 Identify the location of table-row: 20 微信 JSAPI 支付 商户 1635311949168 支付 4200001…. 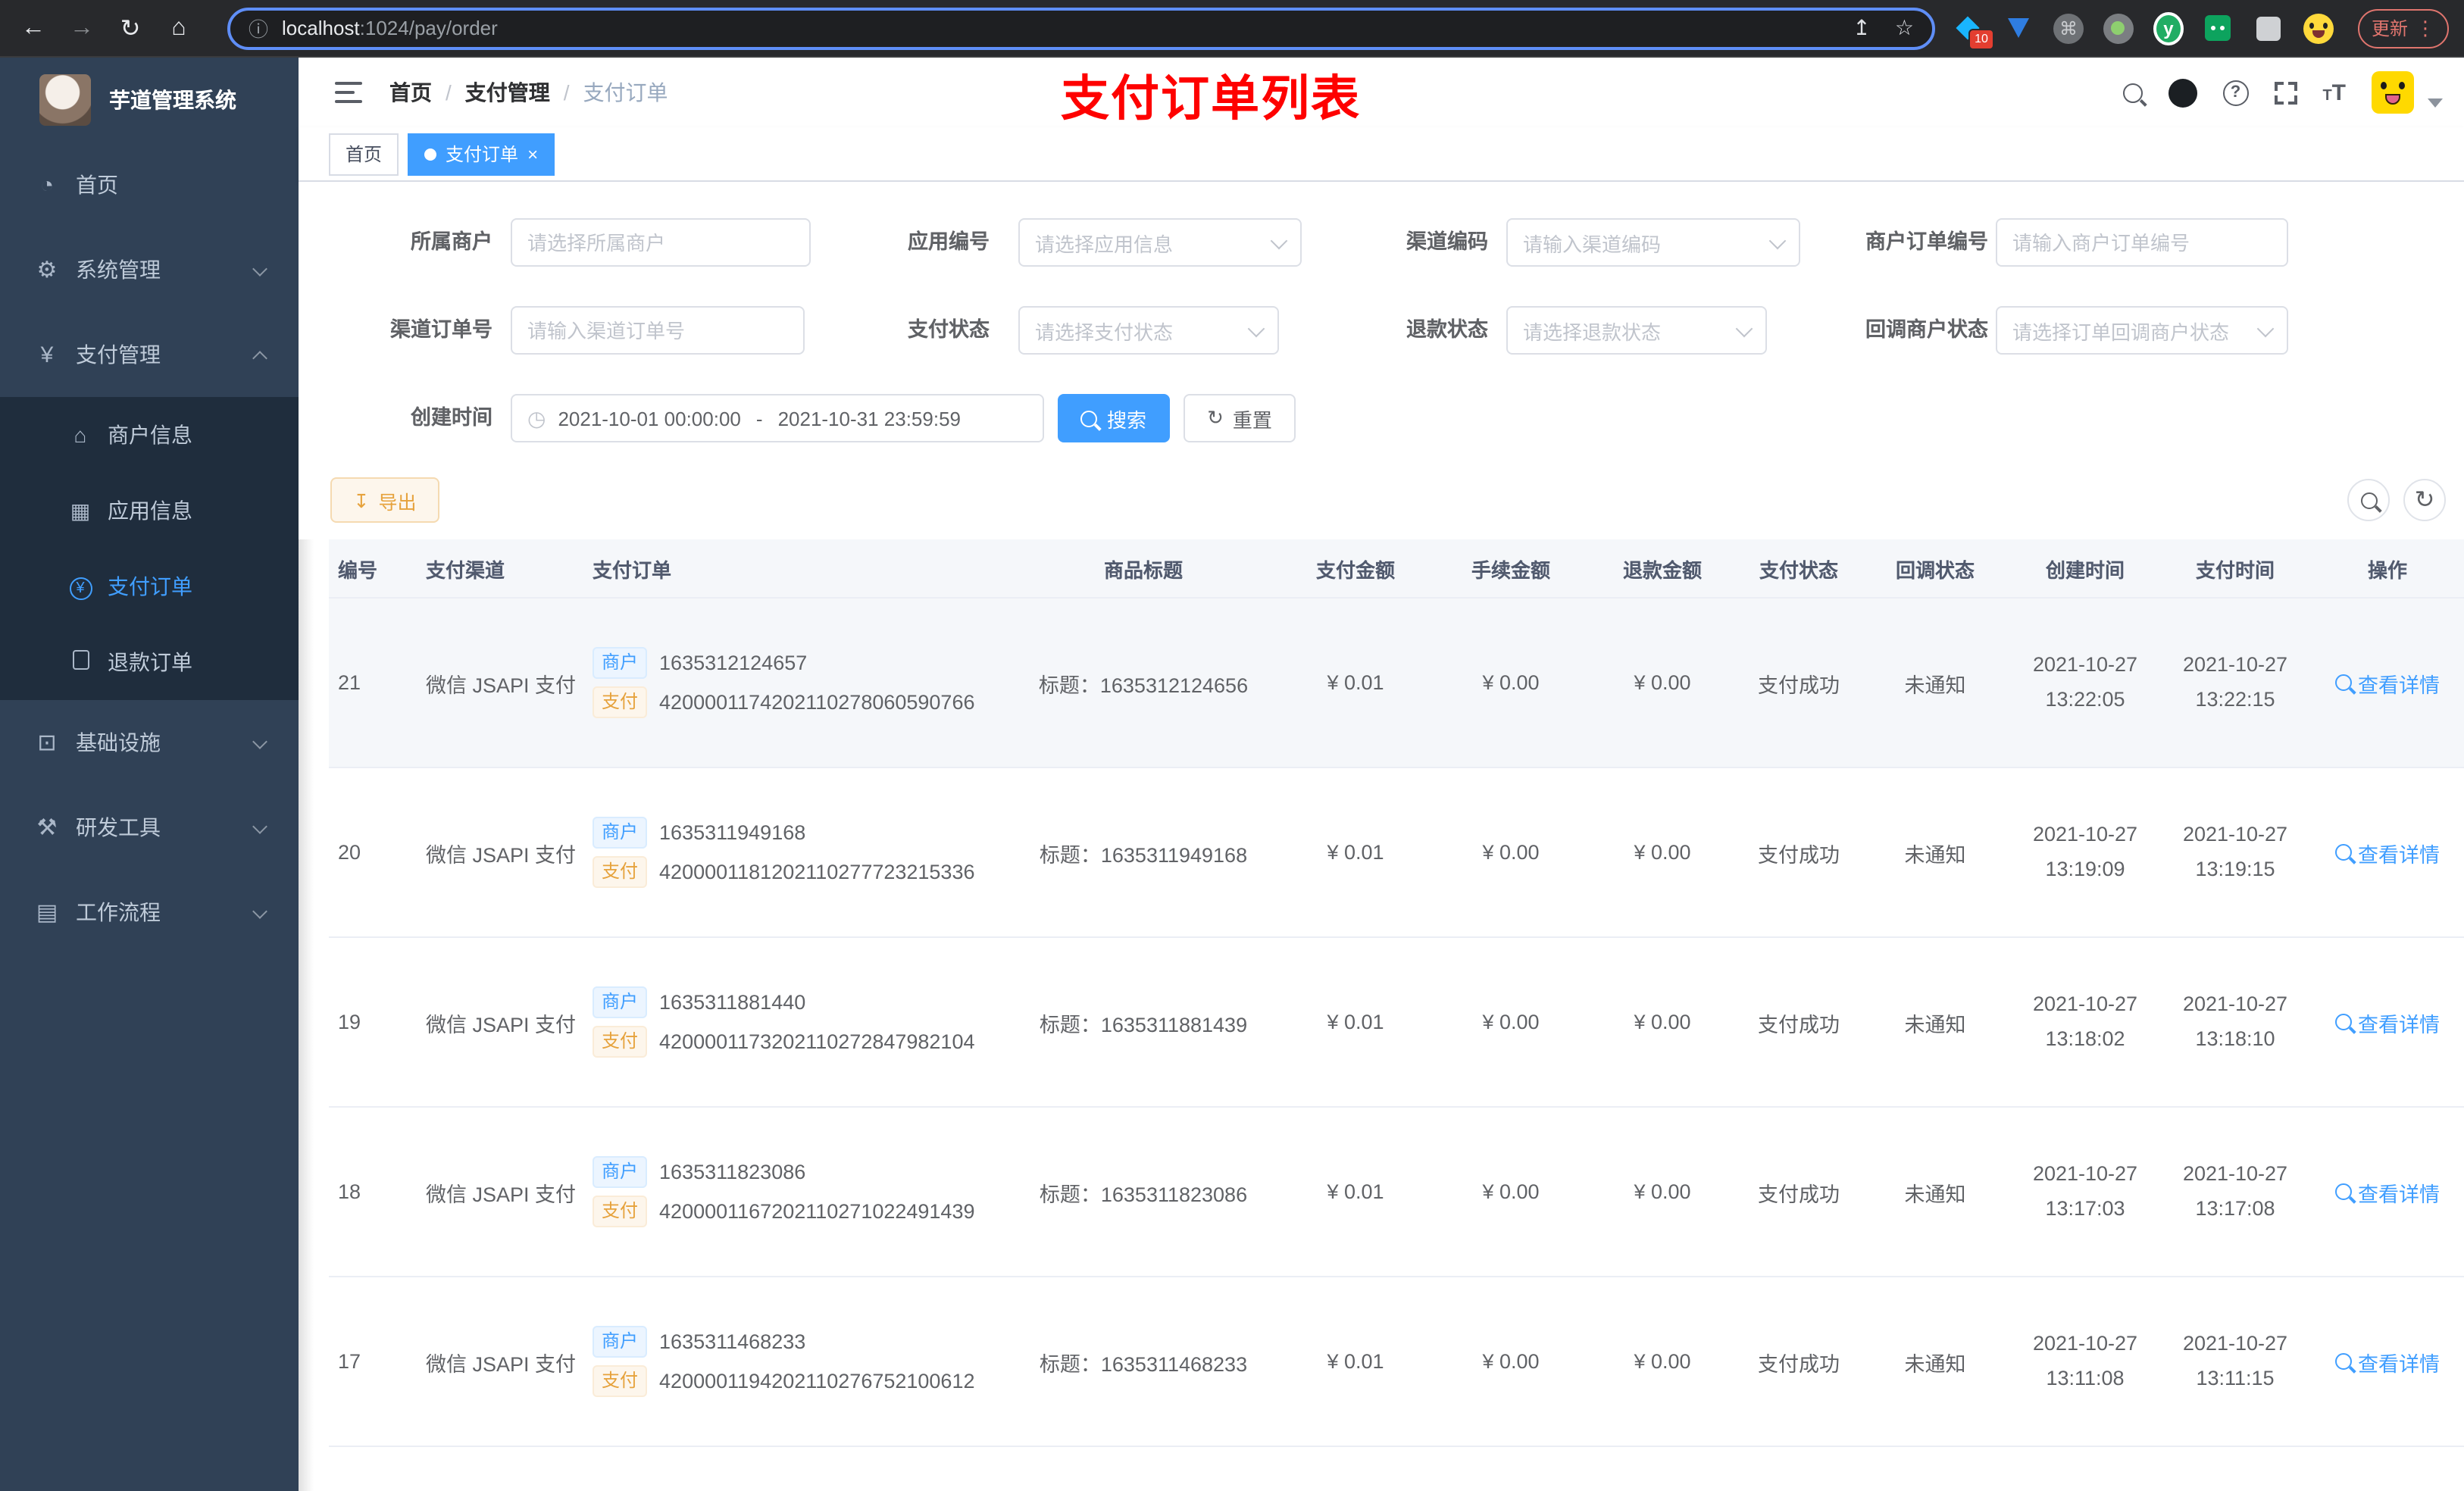
(1396, 853).